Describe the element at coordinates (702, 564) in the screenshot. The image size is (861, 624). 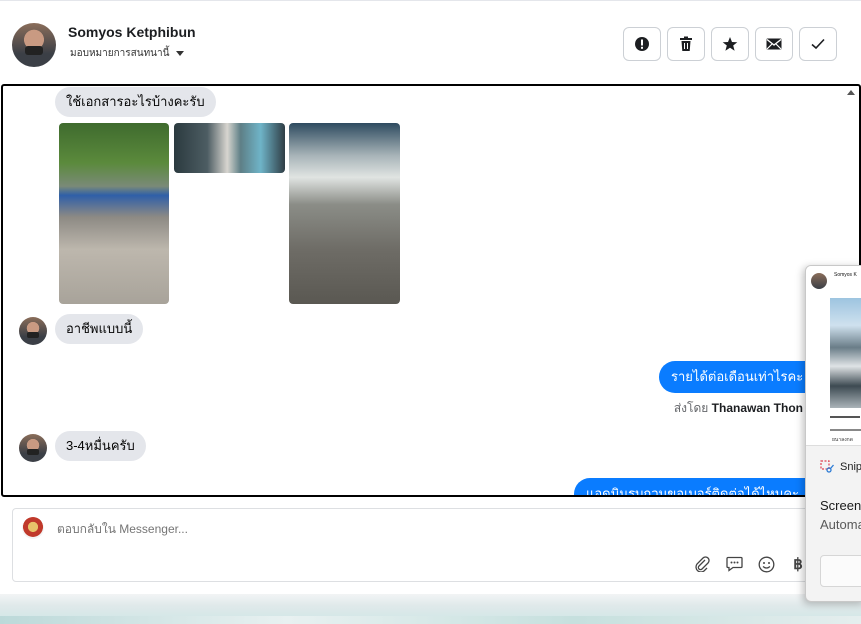
I see `paperclip-icon` at that location.